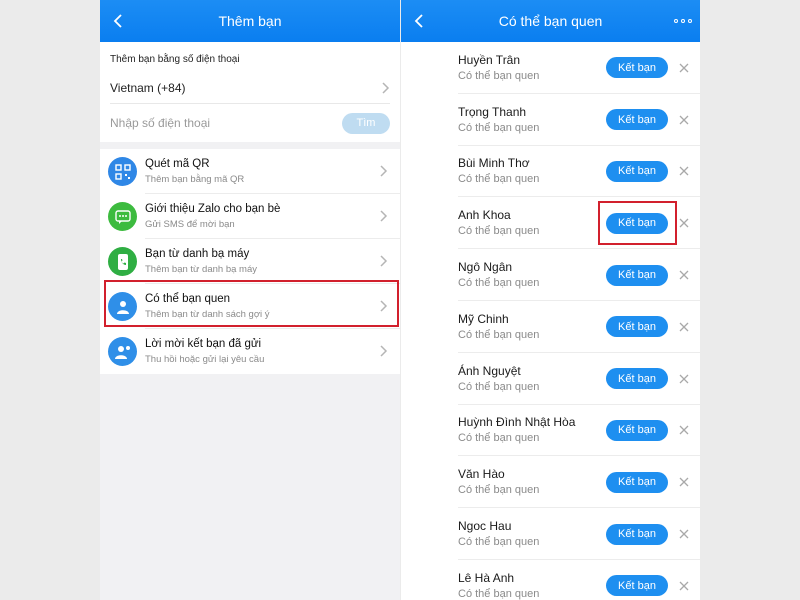 This screenshot has height=600, width=800. What do you see at coordinates (550, 172) in the screenshot?
I see `list-item: Bùi Minh Thơ Có thể bạn quen Kết bạn` at bounding box center [550, 172].